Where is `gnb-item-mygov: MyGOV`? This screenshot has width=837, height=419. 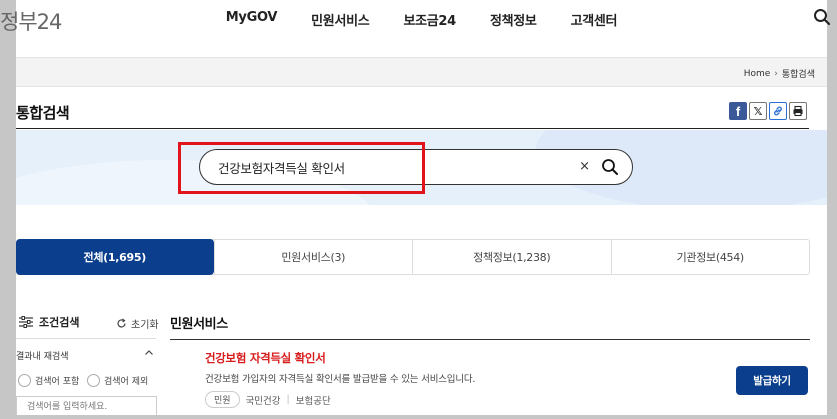
gnb-item-mygov: MyGOV is located at coordinates (251, 19).